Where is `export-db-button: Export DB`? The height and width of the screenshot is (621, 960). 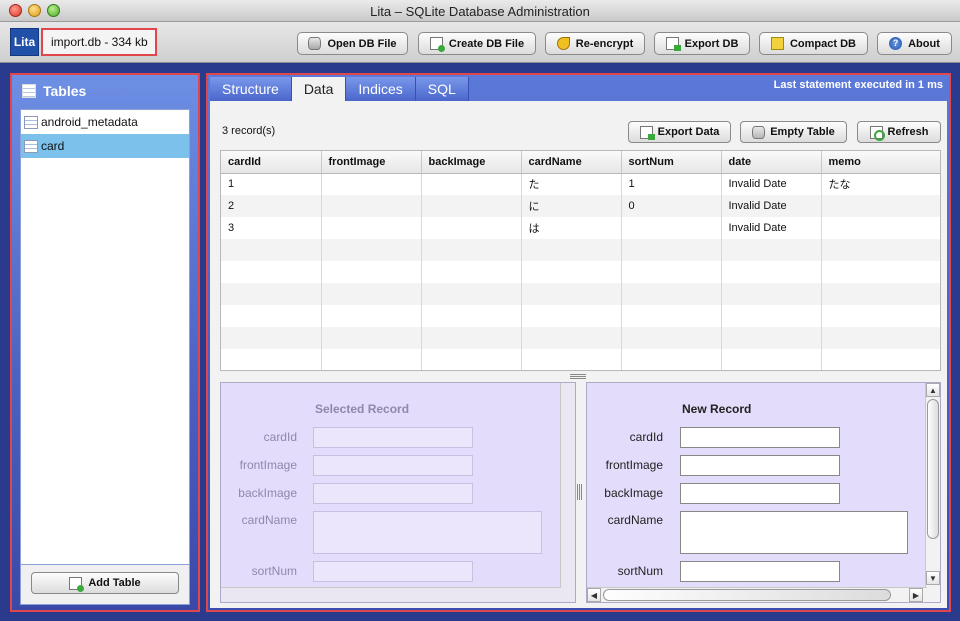 export-db-button: Export DB is located at coordinates (702, 43).